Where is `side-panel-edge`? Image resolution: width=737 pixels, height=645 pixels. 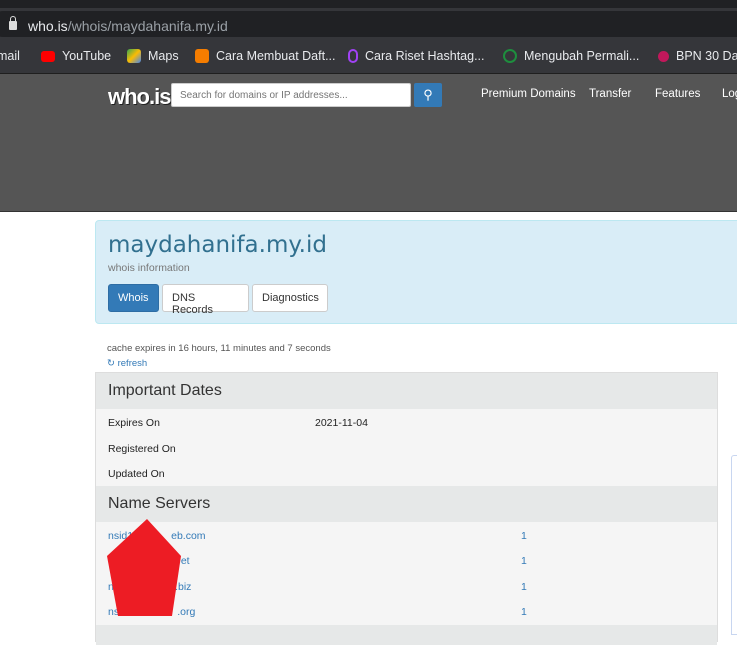
side-panel-edge is located at coordinates (734, 545).